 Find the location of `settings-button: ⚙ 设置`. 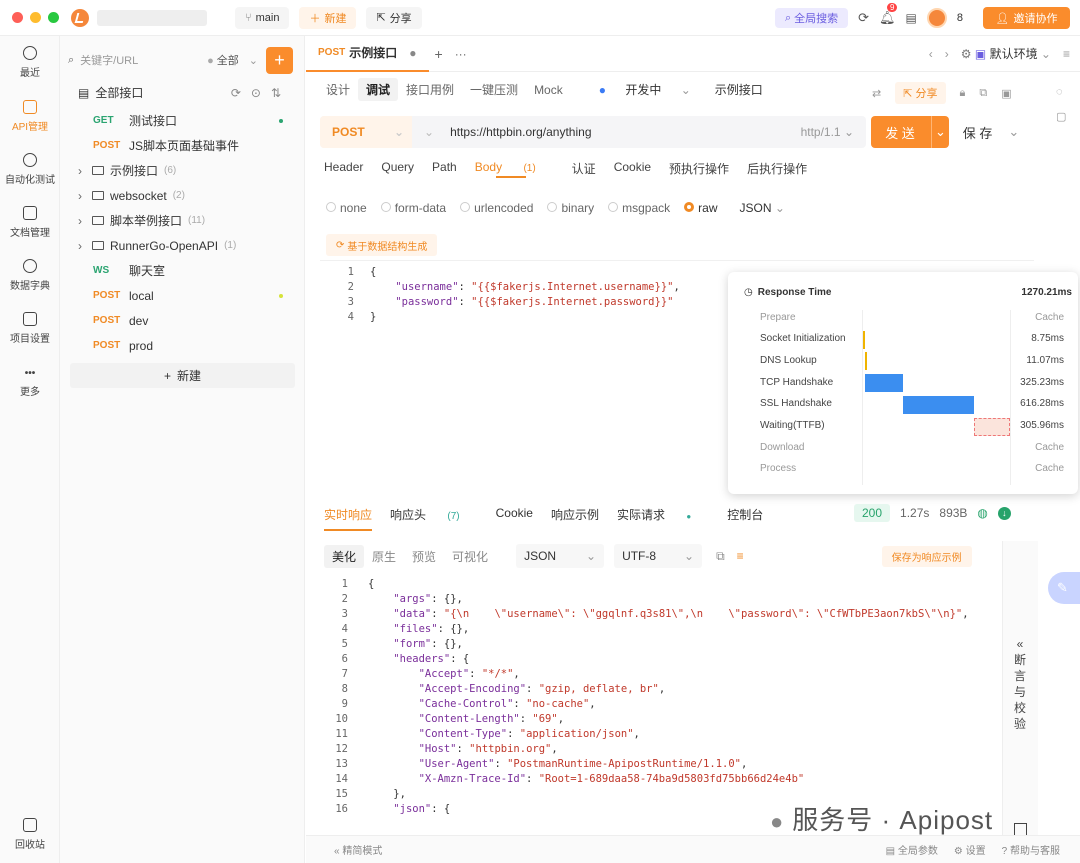

settings-button: ⚙ 设置 is located at coordinates (970, 849).